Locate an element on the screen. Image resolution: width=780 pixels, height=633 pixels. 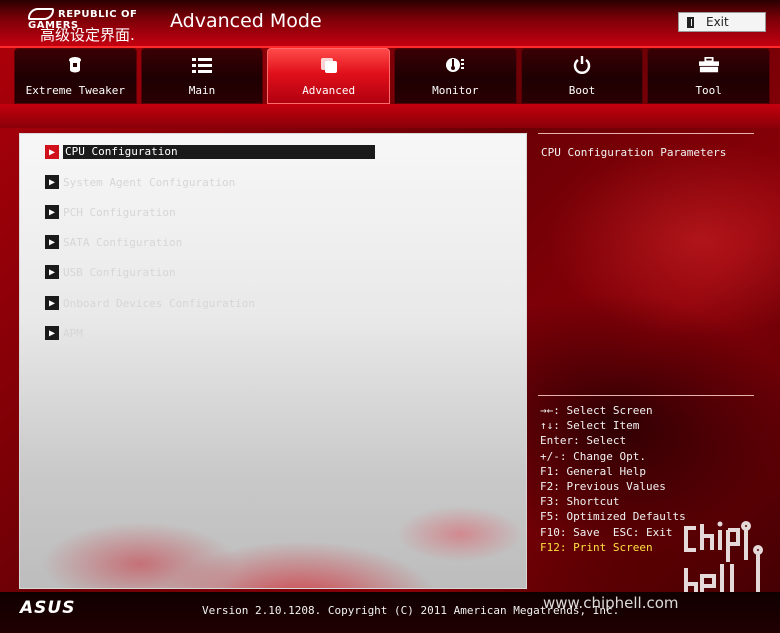
menu-item-label: APM is located at coordinates (73, 333).